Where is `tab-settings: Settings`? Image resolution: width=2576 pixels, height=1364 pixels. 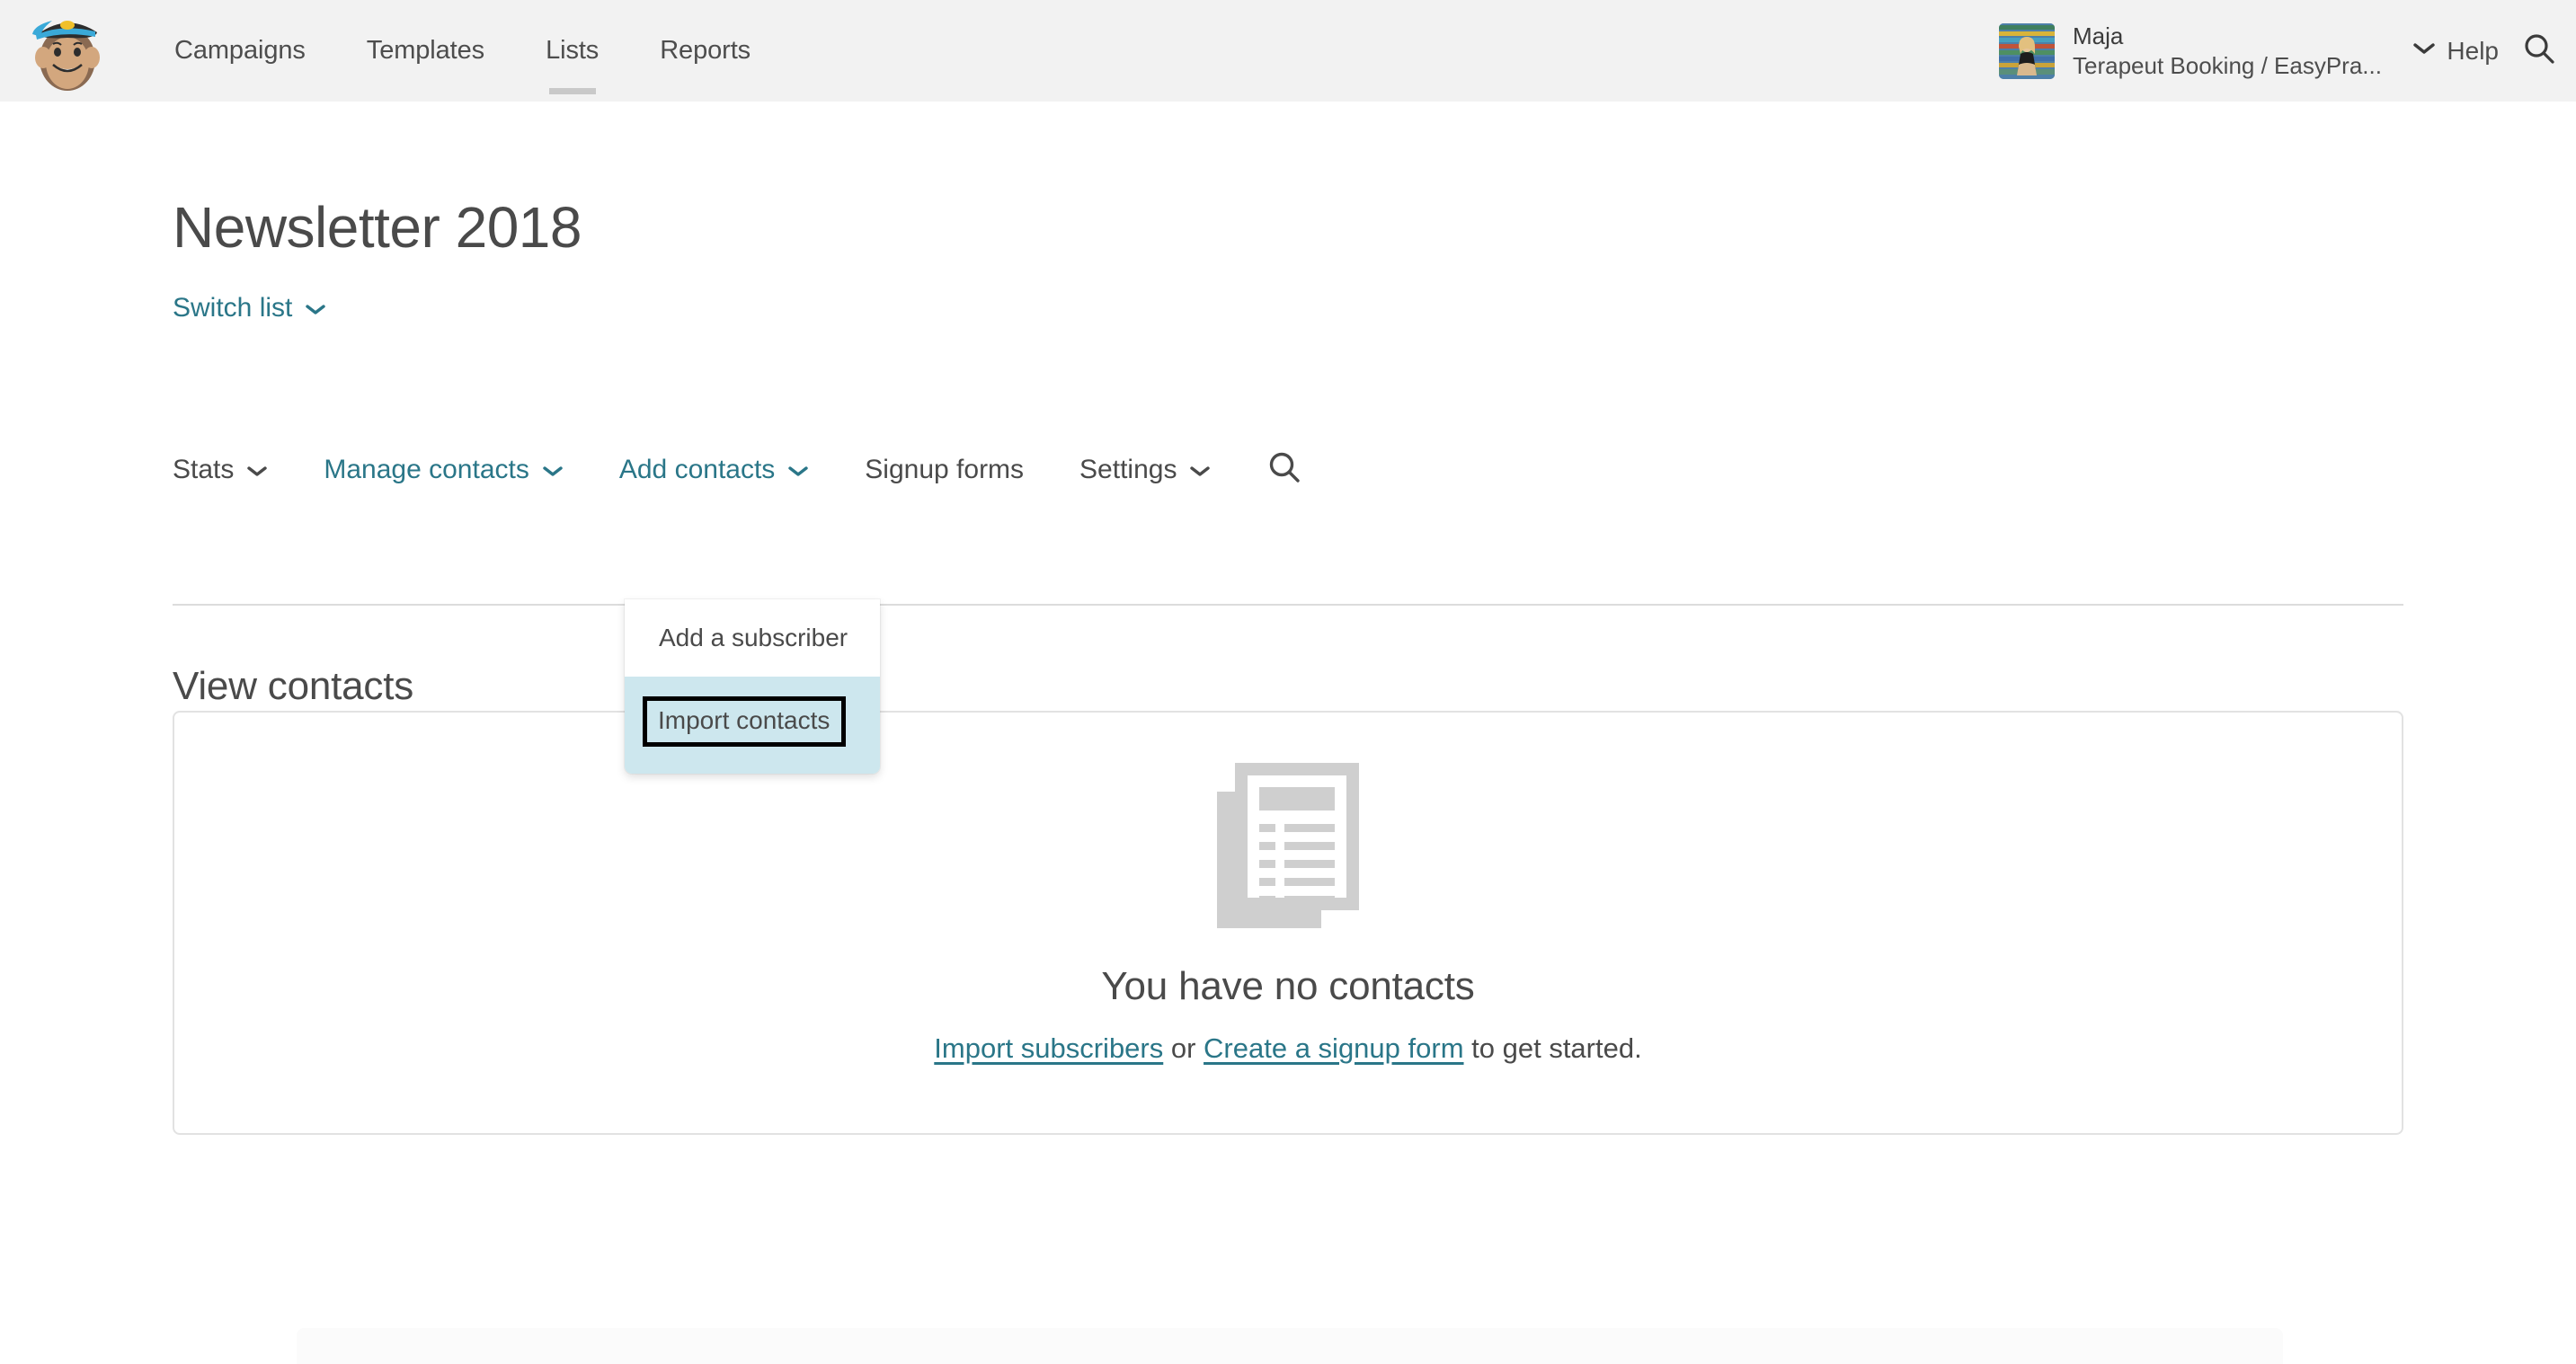
tab-settings: Settings is located at coordinates (1145, 470).